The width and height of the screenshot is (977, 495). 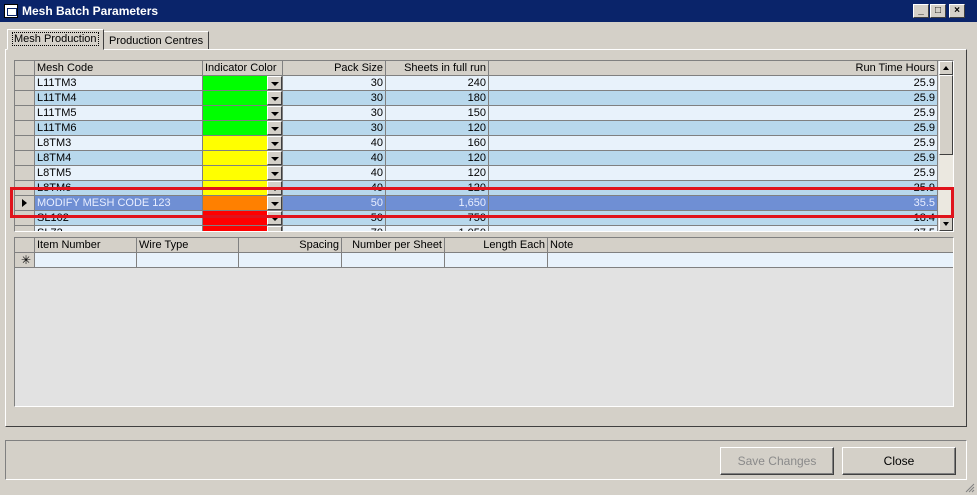 I want to click on table-row: L8TM4 40 120 25.9, so click(x=476, y=158).